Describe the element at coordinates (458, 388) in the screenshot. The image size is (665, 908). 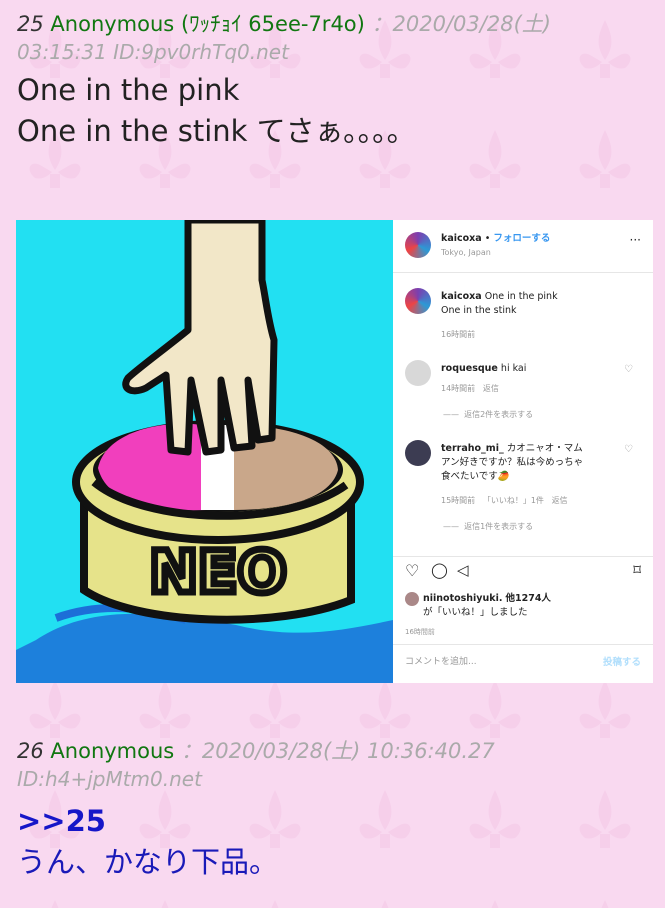
I see `comment-time: 14時間前` at that location.